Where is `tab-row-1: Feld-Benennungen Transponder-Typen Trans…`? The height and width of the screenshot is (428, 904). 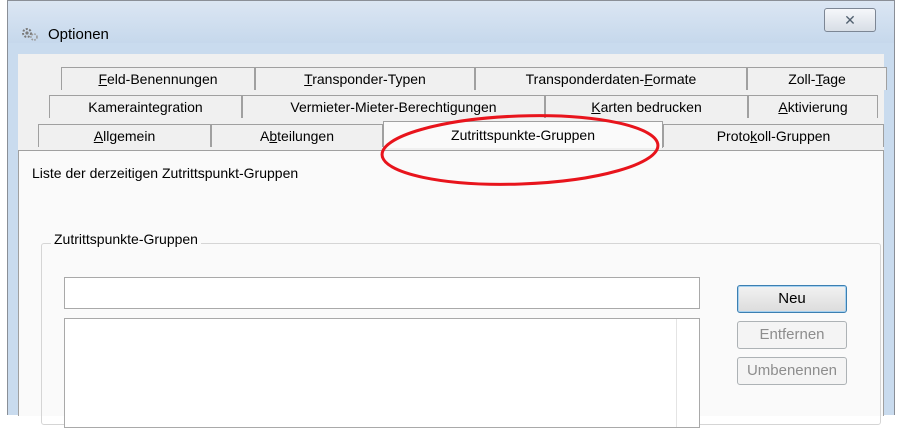 tab-row-1: Feld-Benennungen Transponder-Typen Trans… is located at coordinates (452, 79).